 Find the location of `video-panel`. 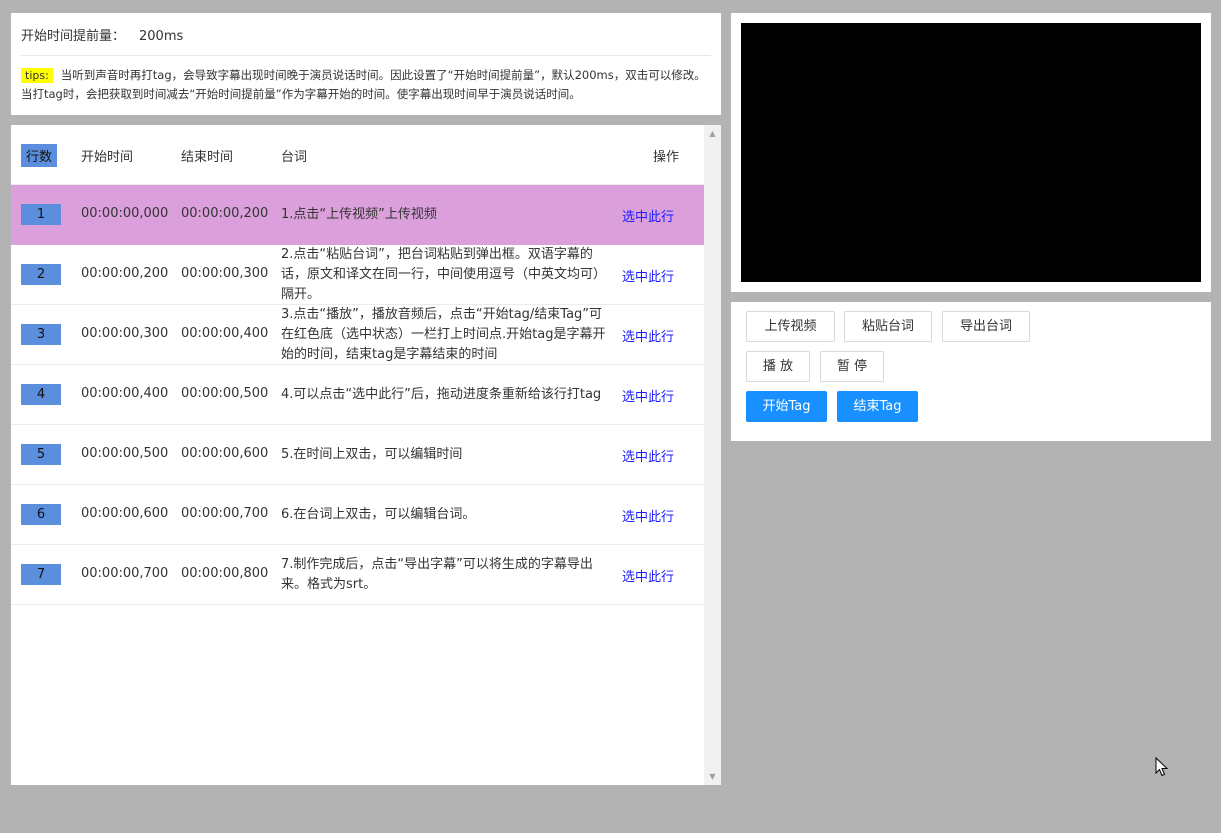

video-panel is located at coordinates (971, 152).